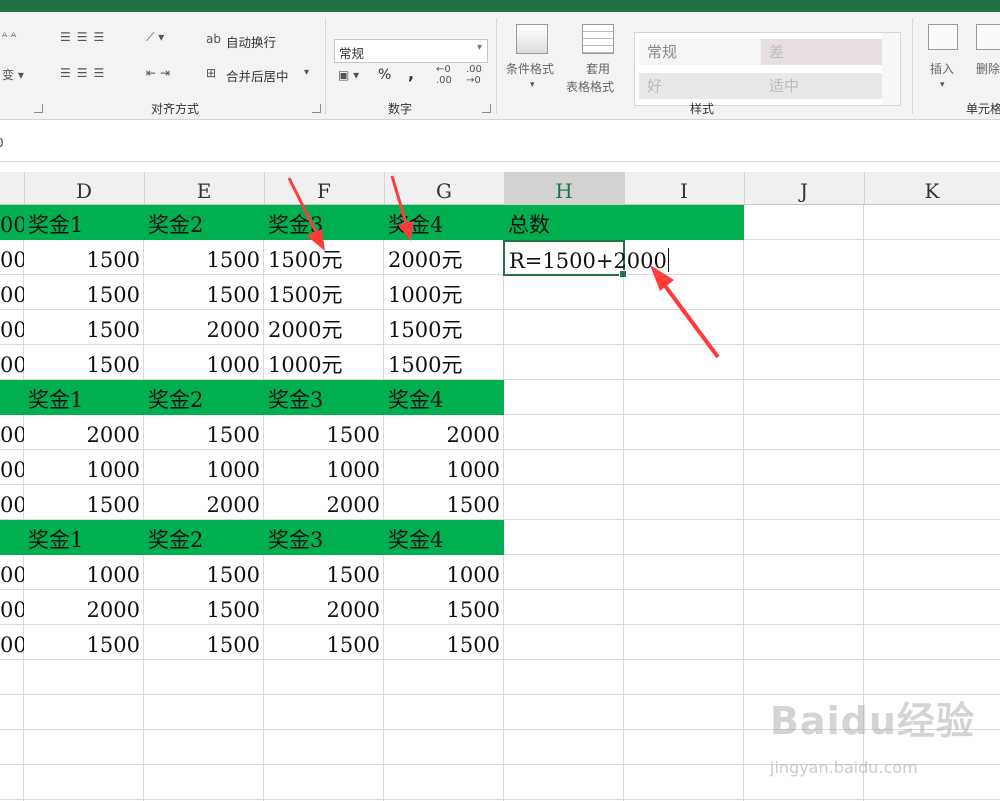 This screenshot has height=801, width=1000. I want to click on baidu-watermark-logo: Baidu经验, so click(872, 721).